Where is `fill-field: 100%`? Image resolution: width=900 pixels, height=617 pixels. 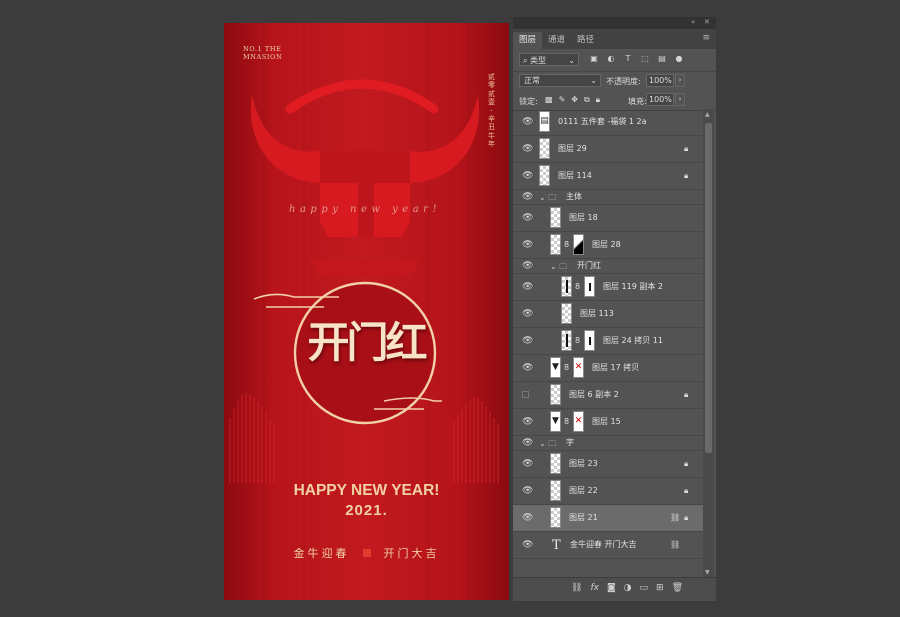
fill-field: 100% is located at coordinates (660, 99).